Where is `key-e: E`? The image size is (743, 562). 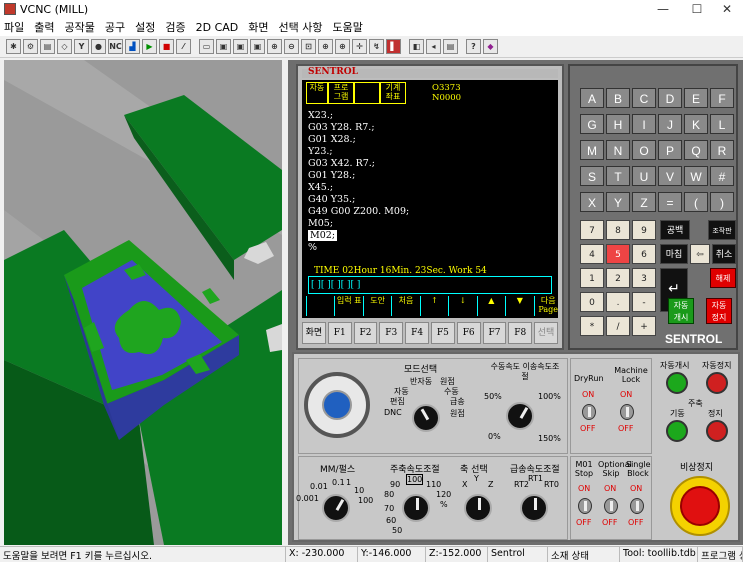 key-e: E is located at coordinates (696, 98).